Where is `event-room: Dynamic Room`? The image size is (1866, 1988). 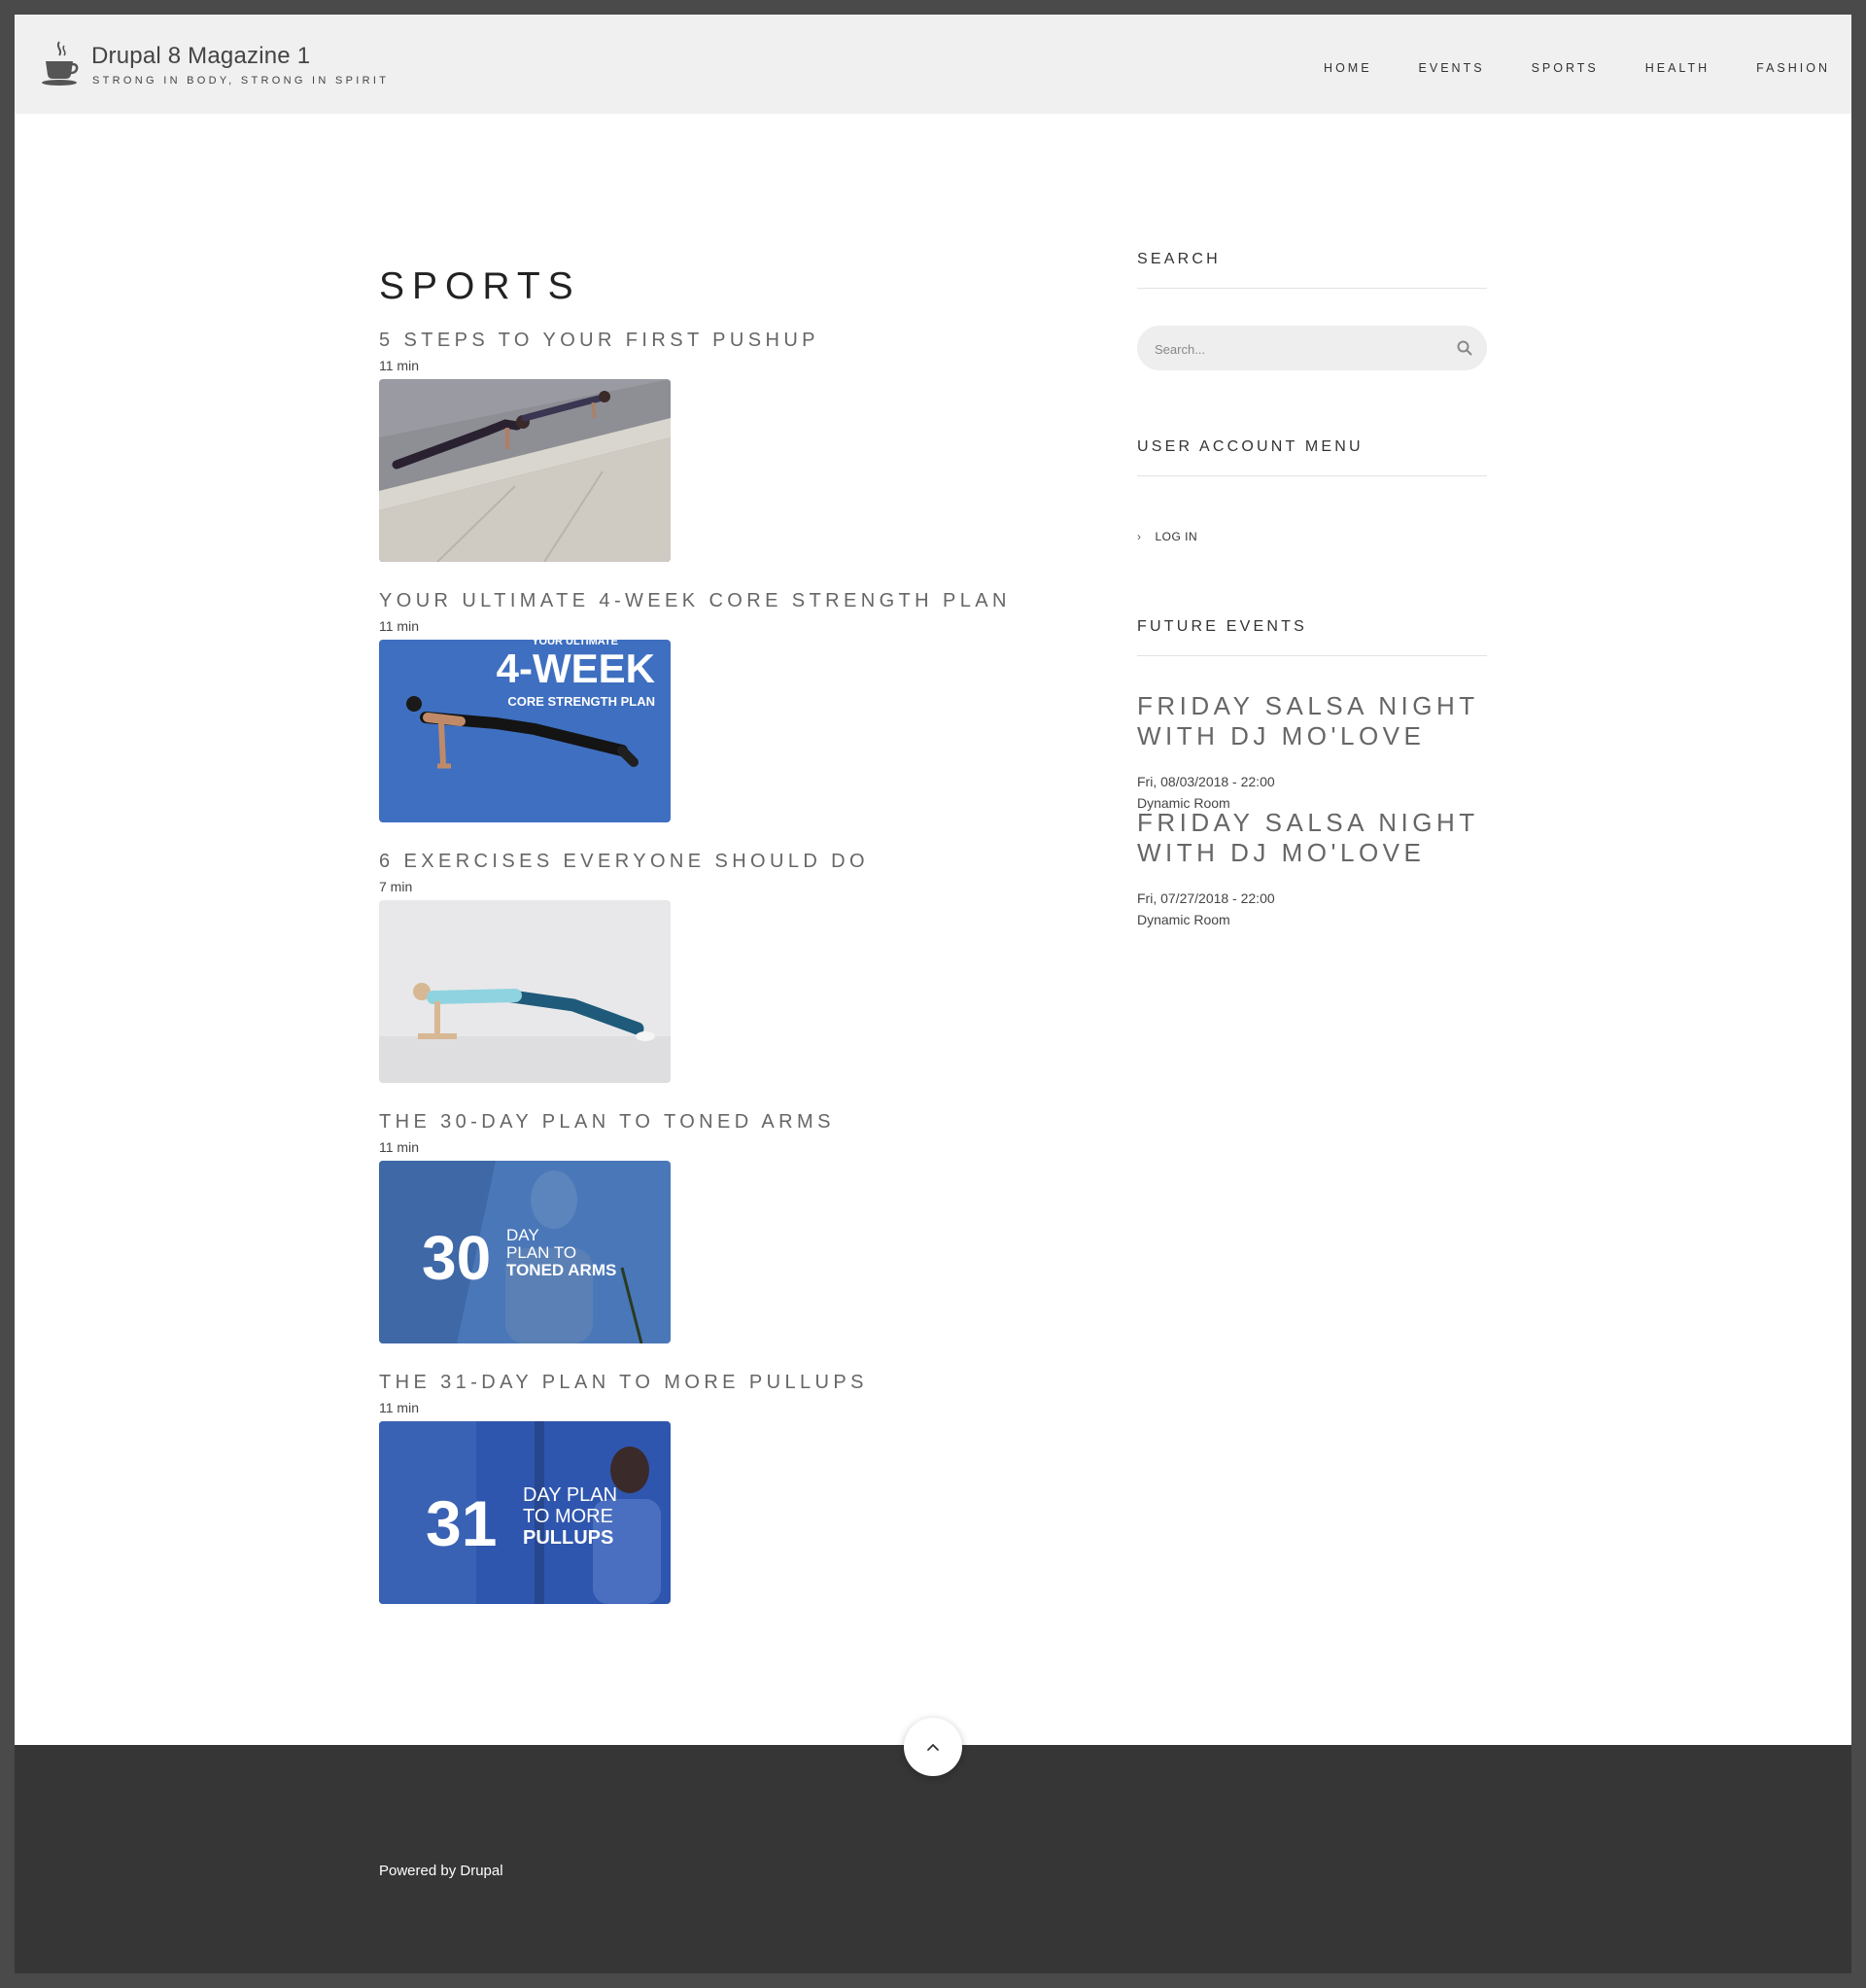
event-room: Dynamic Room is located at coordinates (1183, 920).